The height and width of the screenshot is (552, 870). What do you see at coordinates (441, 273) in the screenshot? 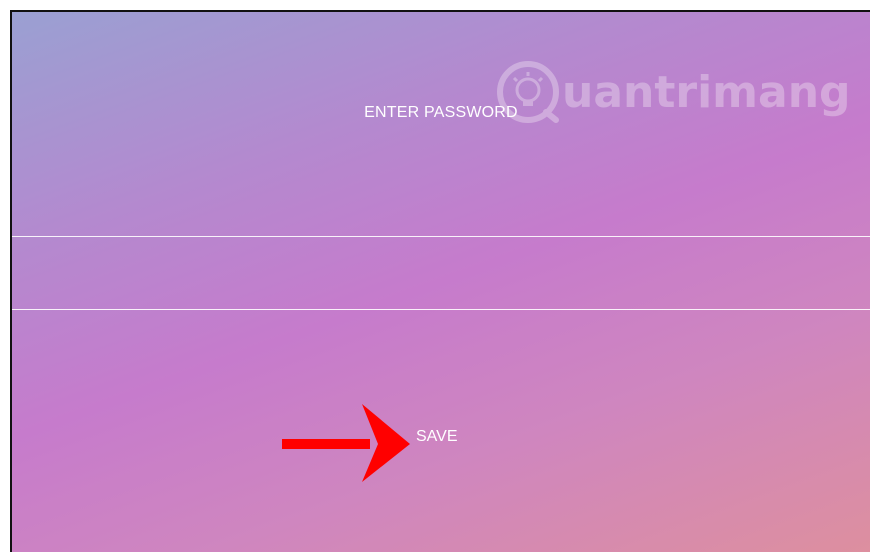
I see `password-input` at bounding box center [441, 273].